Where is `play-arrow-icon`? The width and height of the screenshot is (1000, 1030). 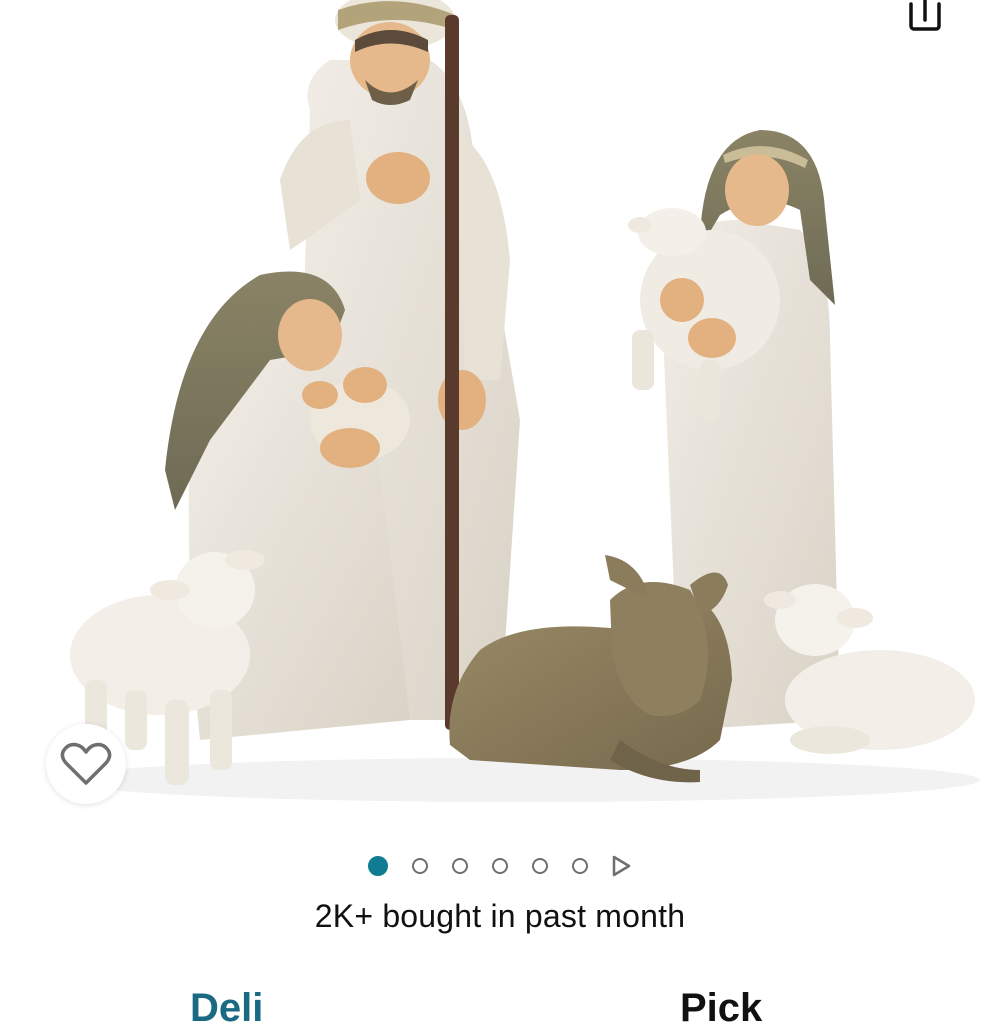
play-arrow-icon is located at coordinates (621, 866).